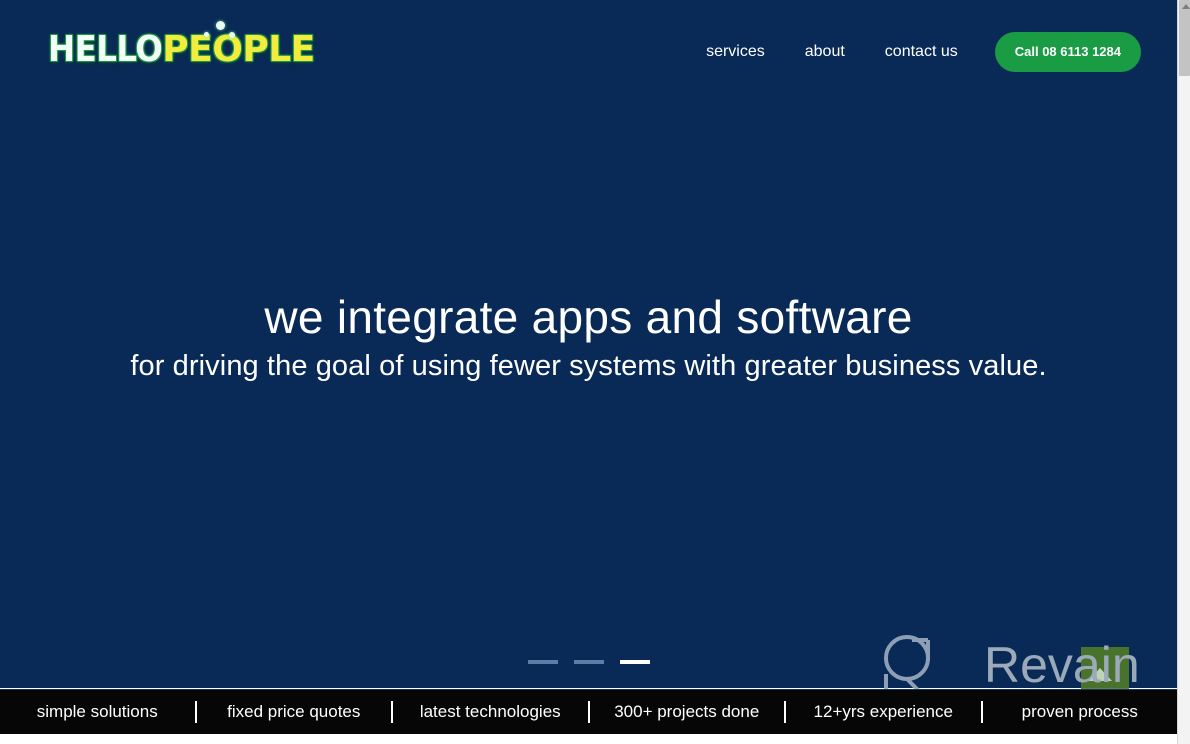 Image resolution: width=1190 pixels, height=744 pixels. Describe the element at coordinates (921, 52) in the screenshot. I see `nav-item-contact-us: contact us` at that location.